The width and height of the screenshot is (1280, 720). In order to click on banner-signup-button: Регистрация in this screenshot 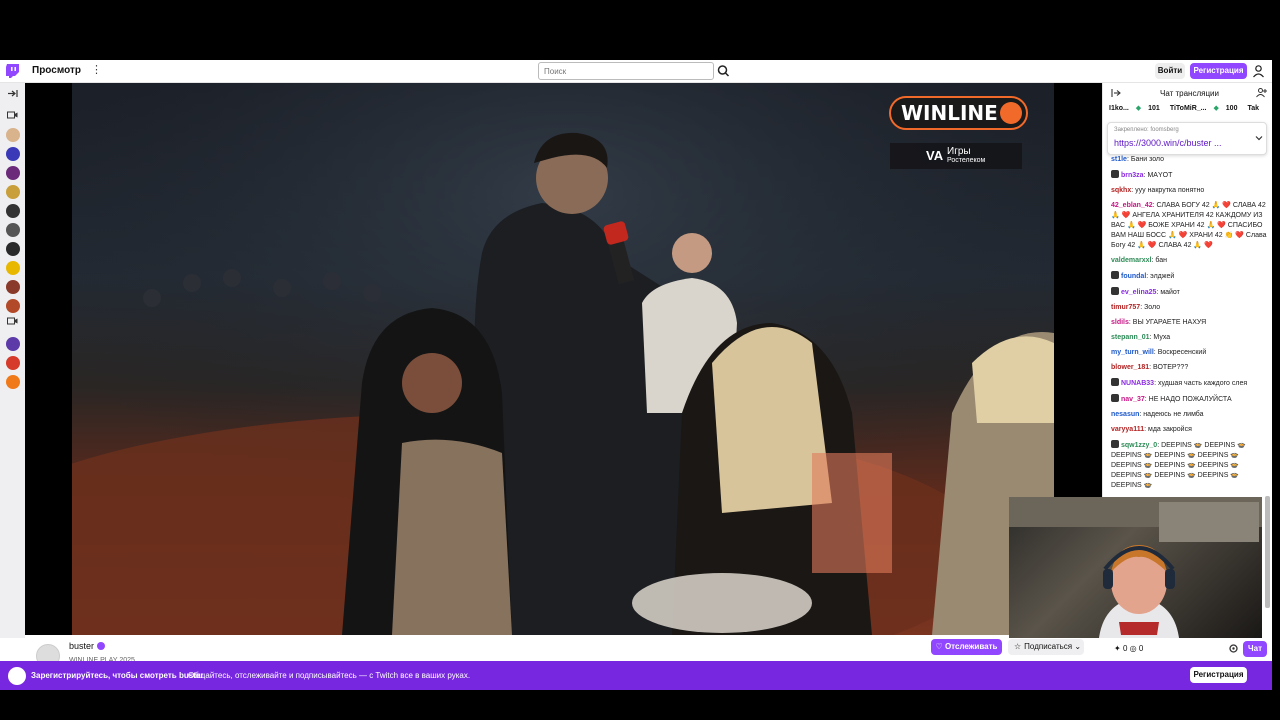, I will do `click(1218, 675)`.